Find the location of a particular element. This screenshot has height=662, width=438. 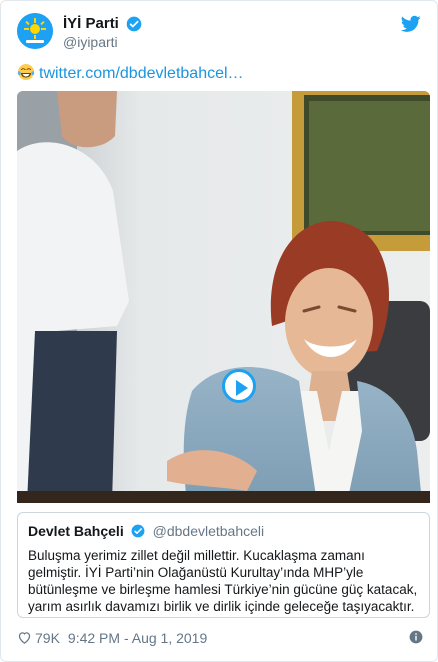

twitter-bird-icon is located at coordinates (411, 24).